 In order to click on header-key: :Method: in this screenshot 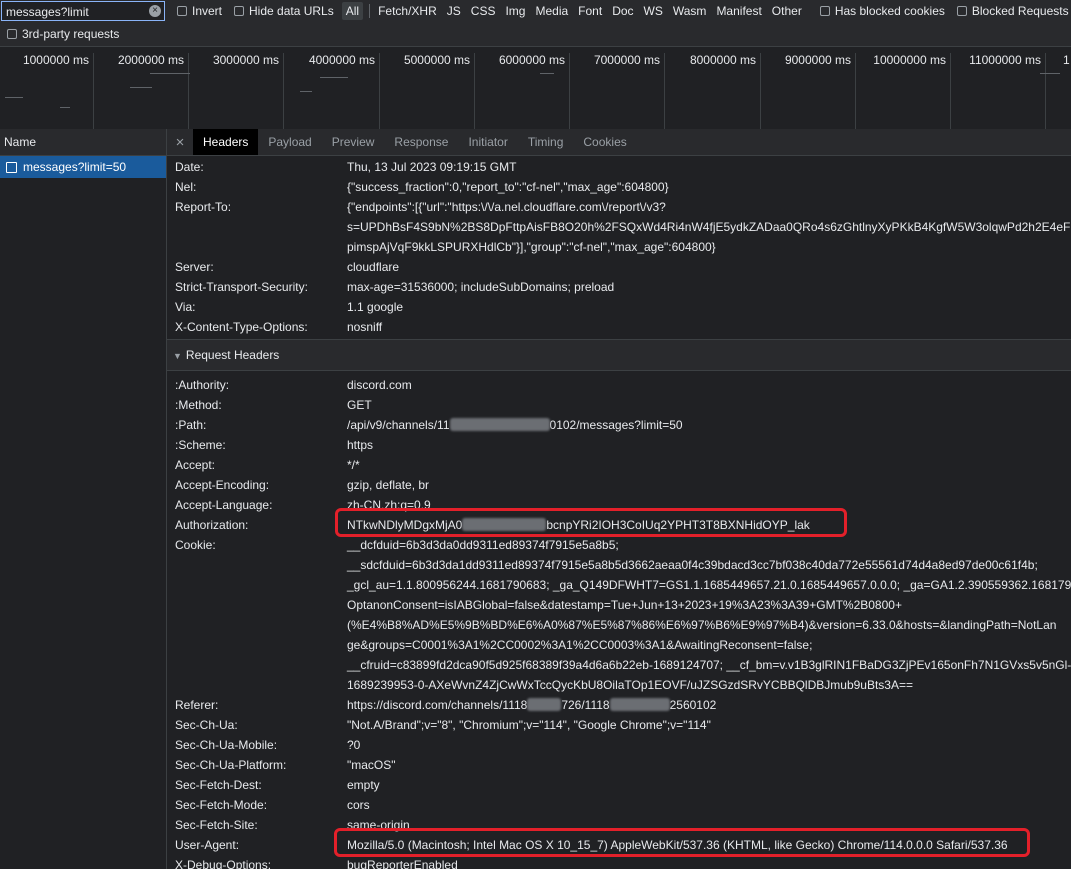, I will do `click(198, 405)`.